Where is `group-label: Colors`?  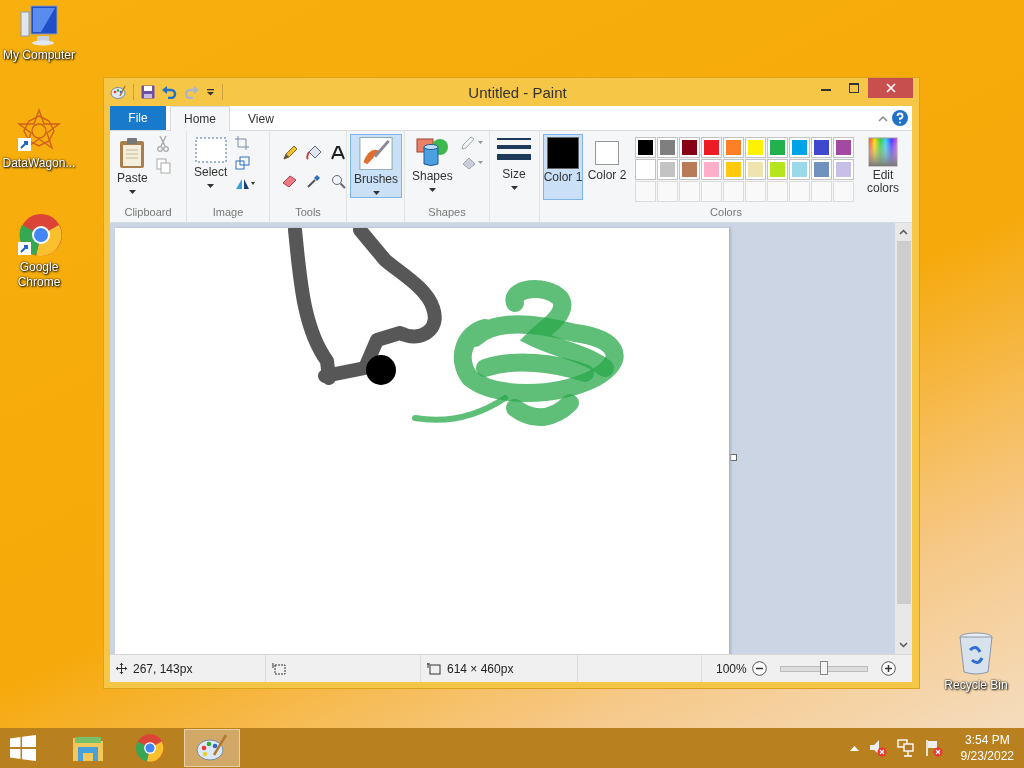
group-label: Colors is located at coordinates (726, 212).